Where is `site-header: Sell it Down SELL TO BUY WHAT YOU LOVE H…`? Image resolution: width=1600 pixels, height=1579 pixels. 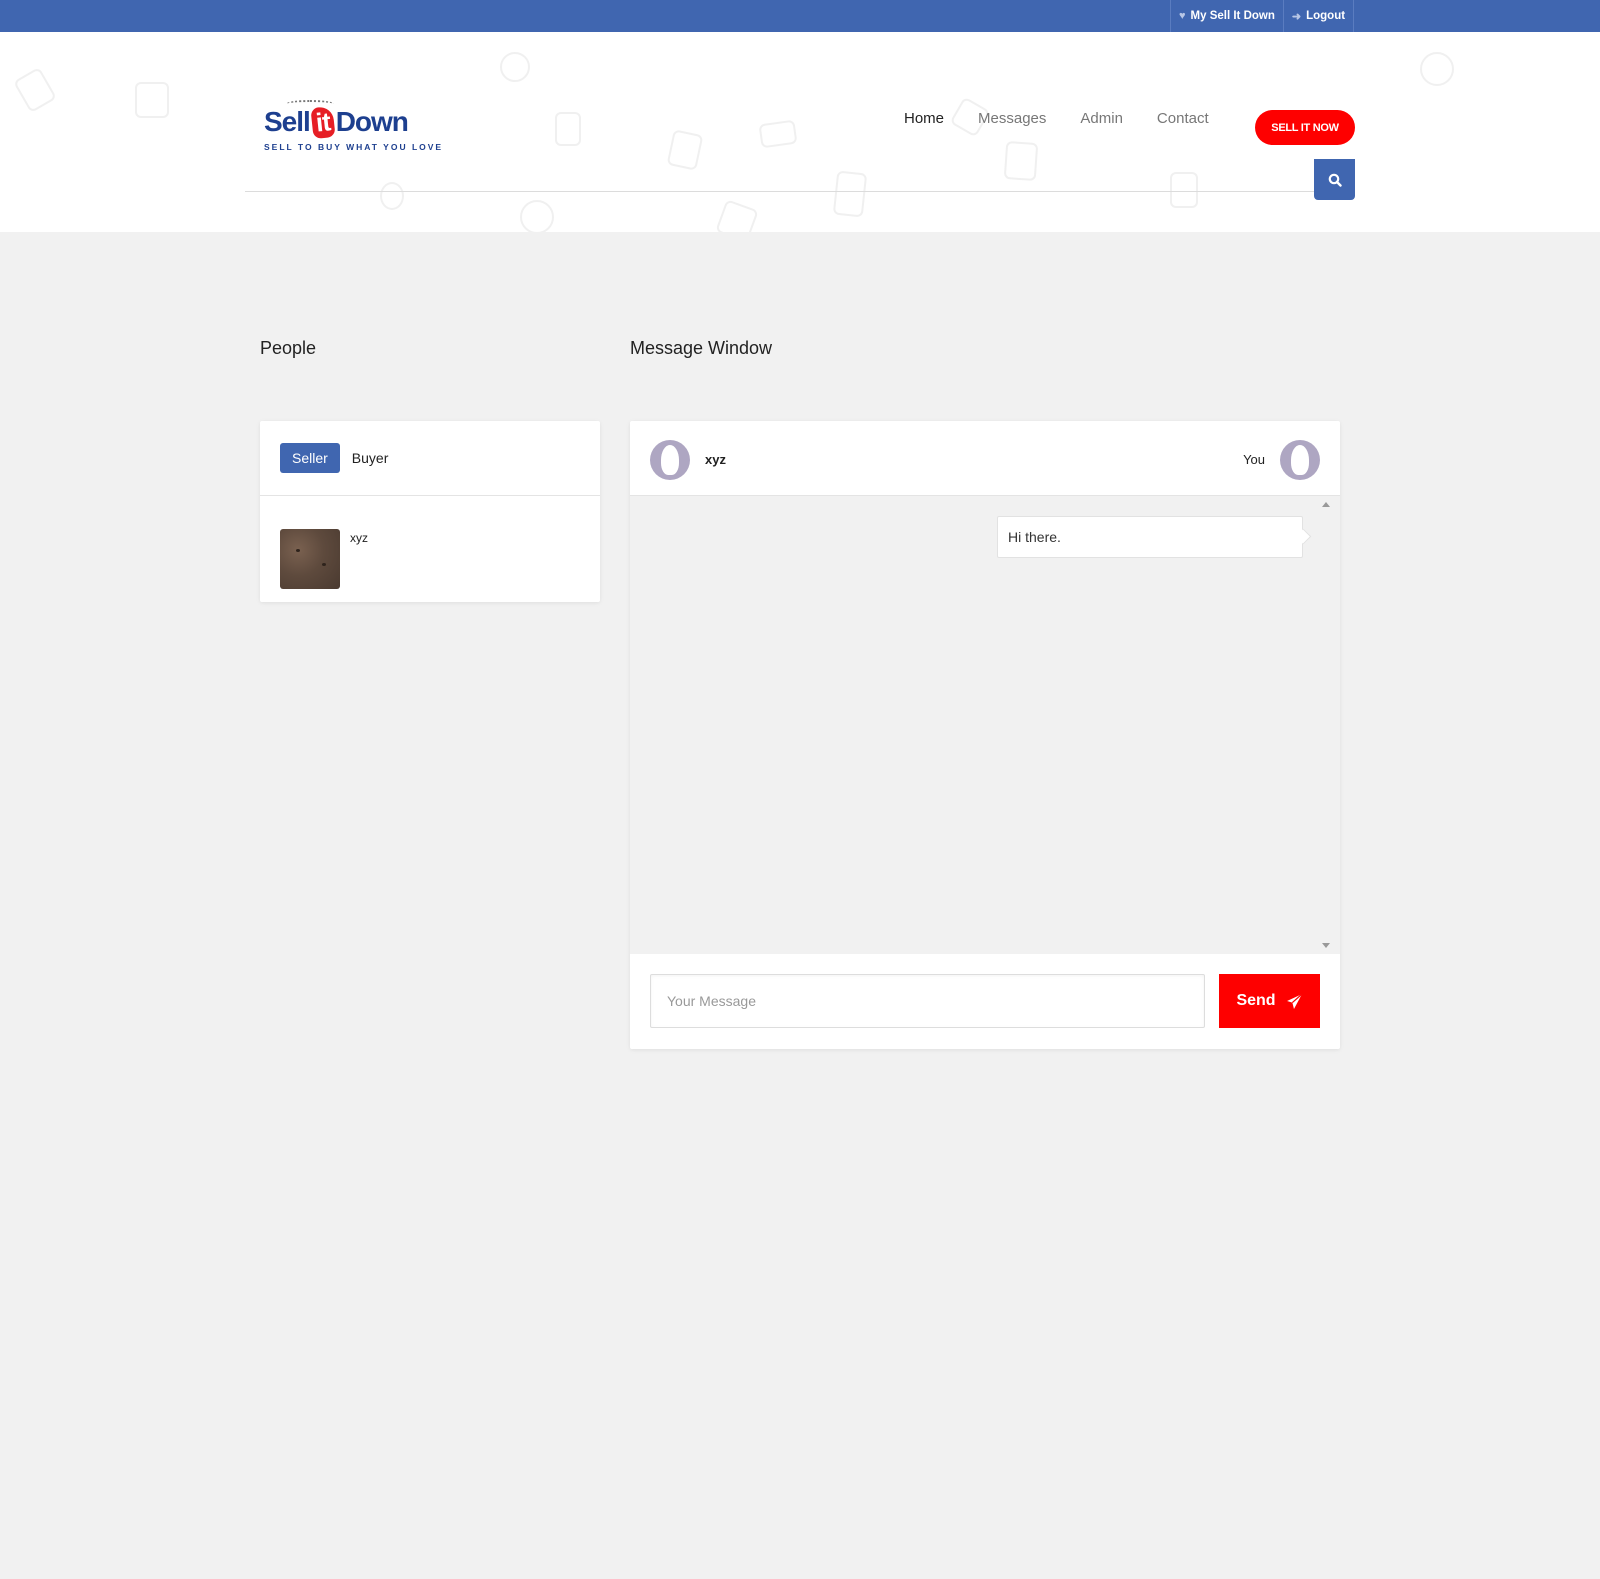 site-header: Sell it Down SELL TO BUY WHAT YOU LOVE H… is located at coordinates (800, 132).